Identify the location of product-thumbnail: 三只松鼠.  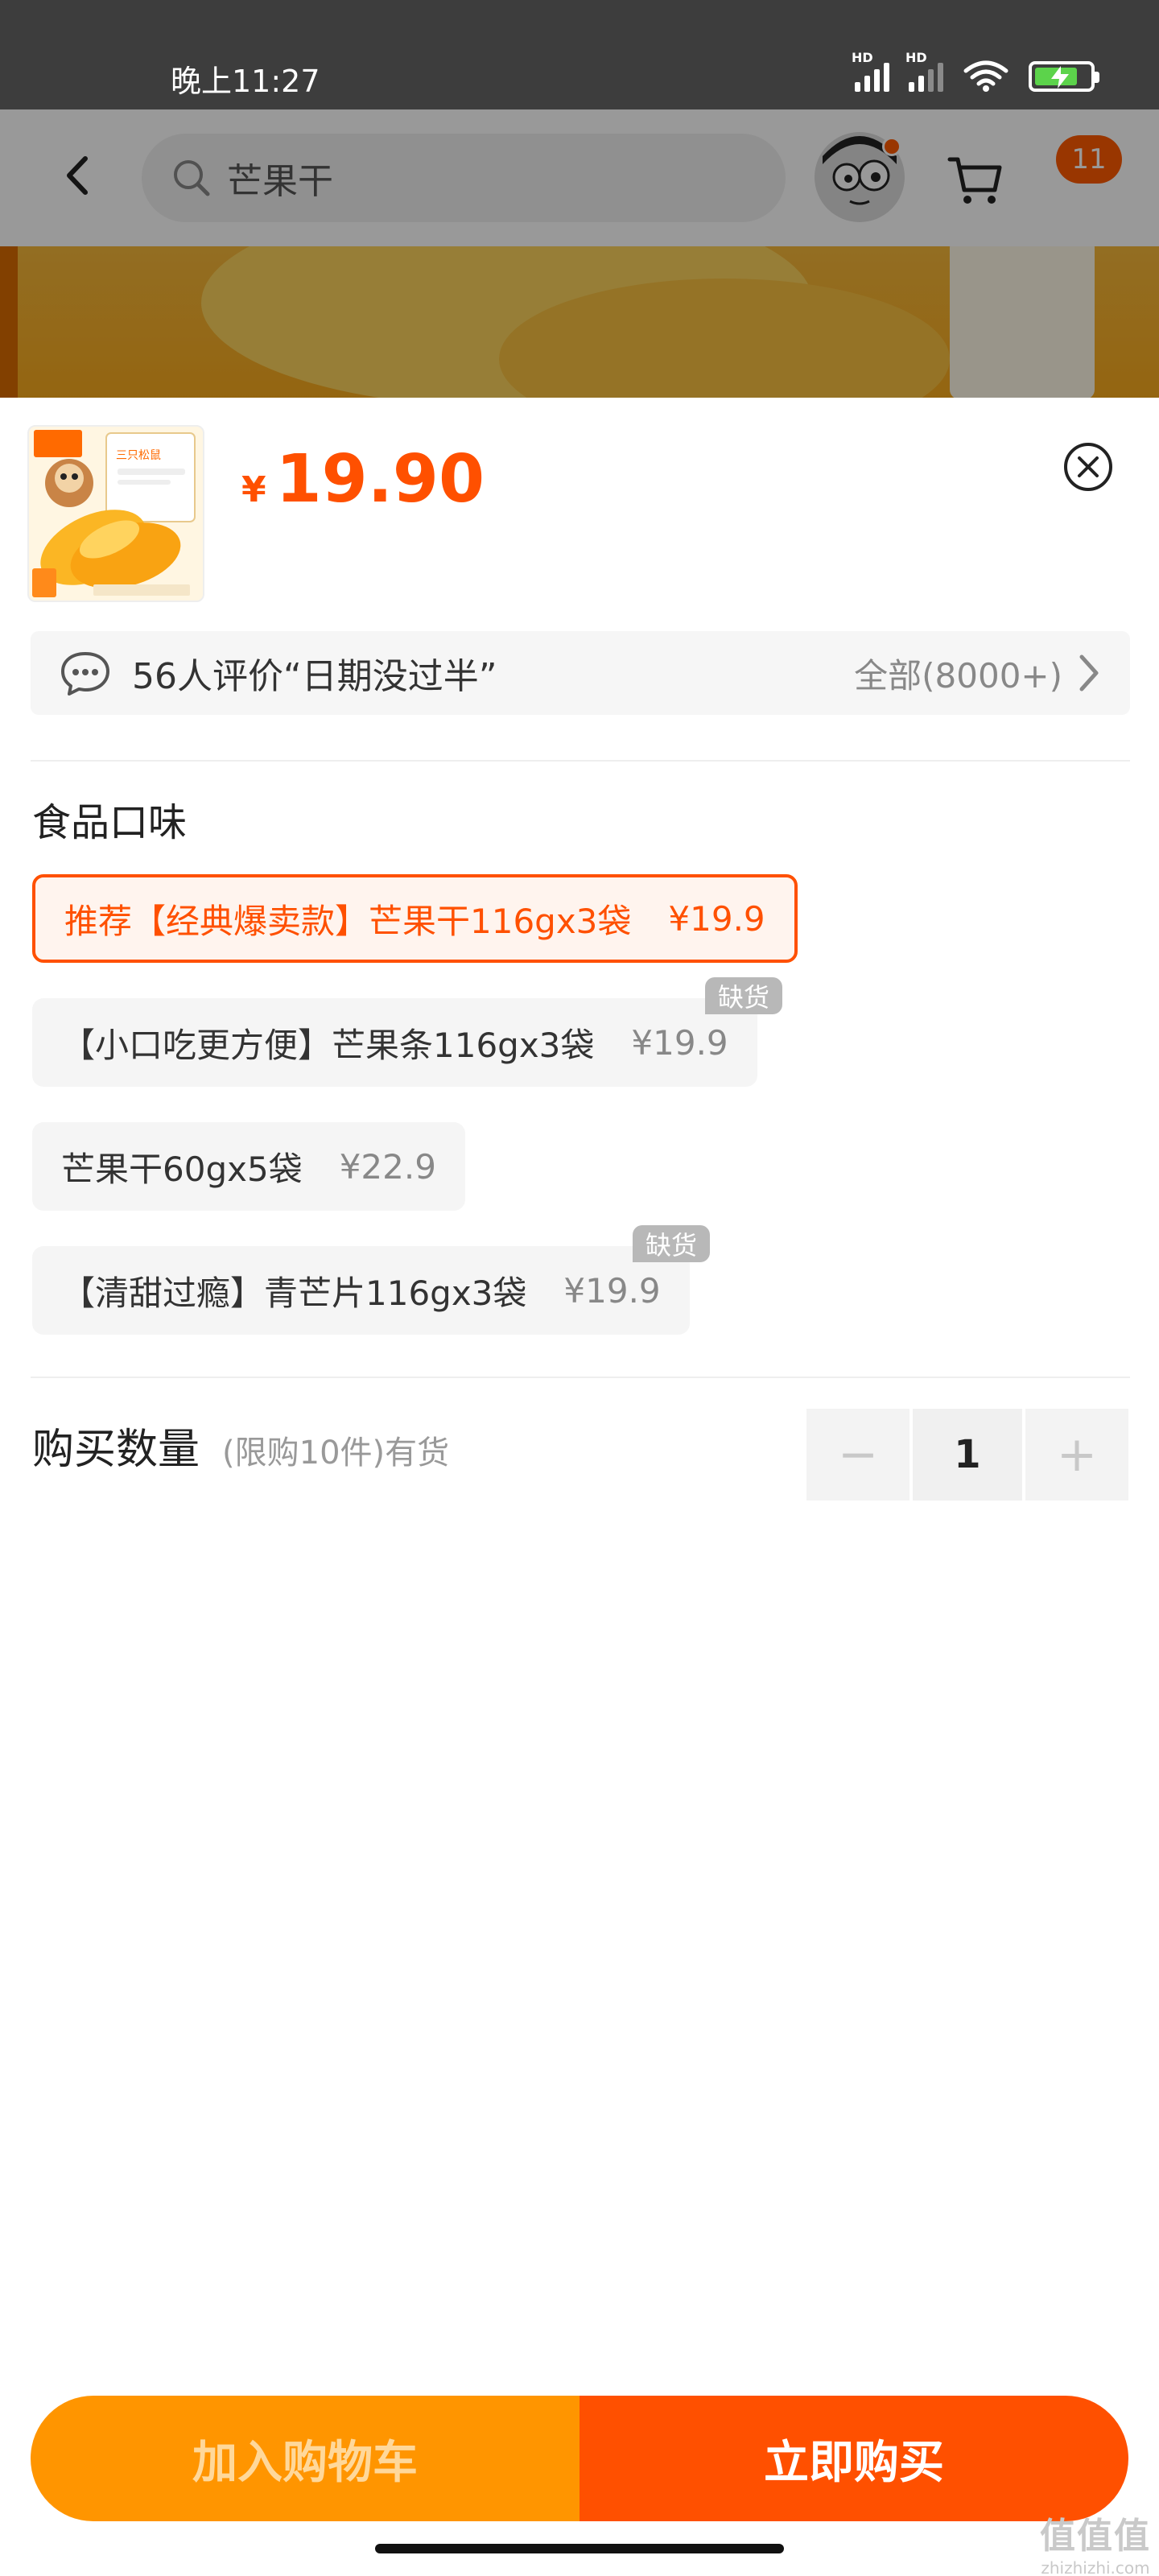
(115, 513).